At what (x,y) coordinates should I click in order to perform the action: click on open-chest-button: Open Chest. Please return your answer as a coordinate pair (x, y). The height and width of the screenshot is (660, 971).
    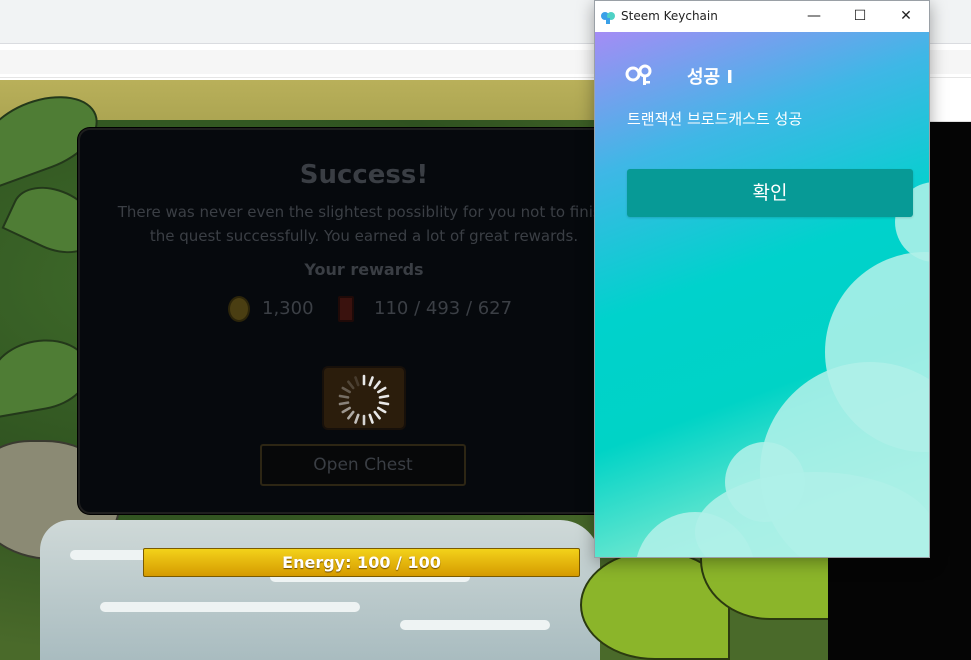
    Looking at the image, I should click on (363, 465).